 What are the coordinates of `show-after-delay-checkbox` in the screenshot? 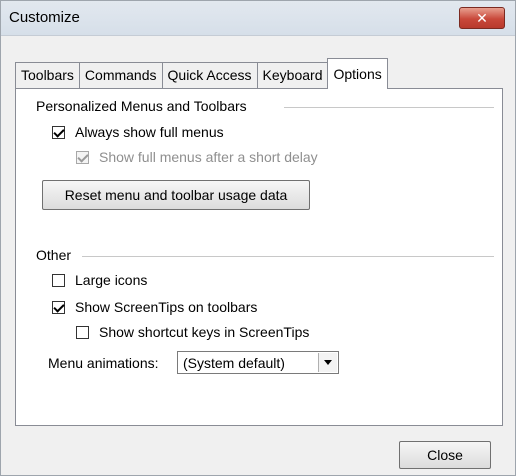 It's located at (82, 157).